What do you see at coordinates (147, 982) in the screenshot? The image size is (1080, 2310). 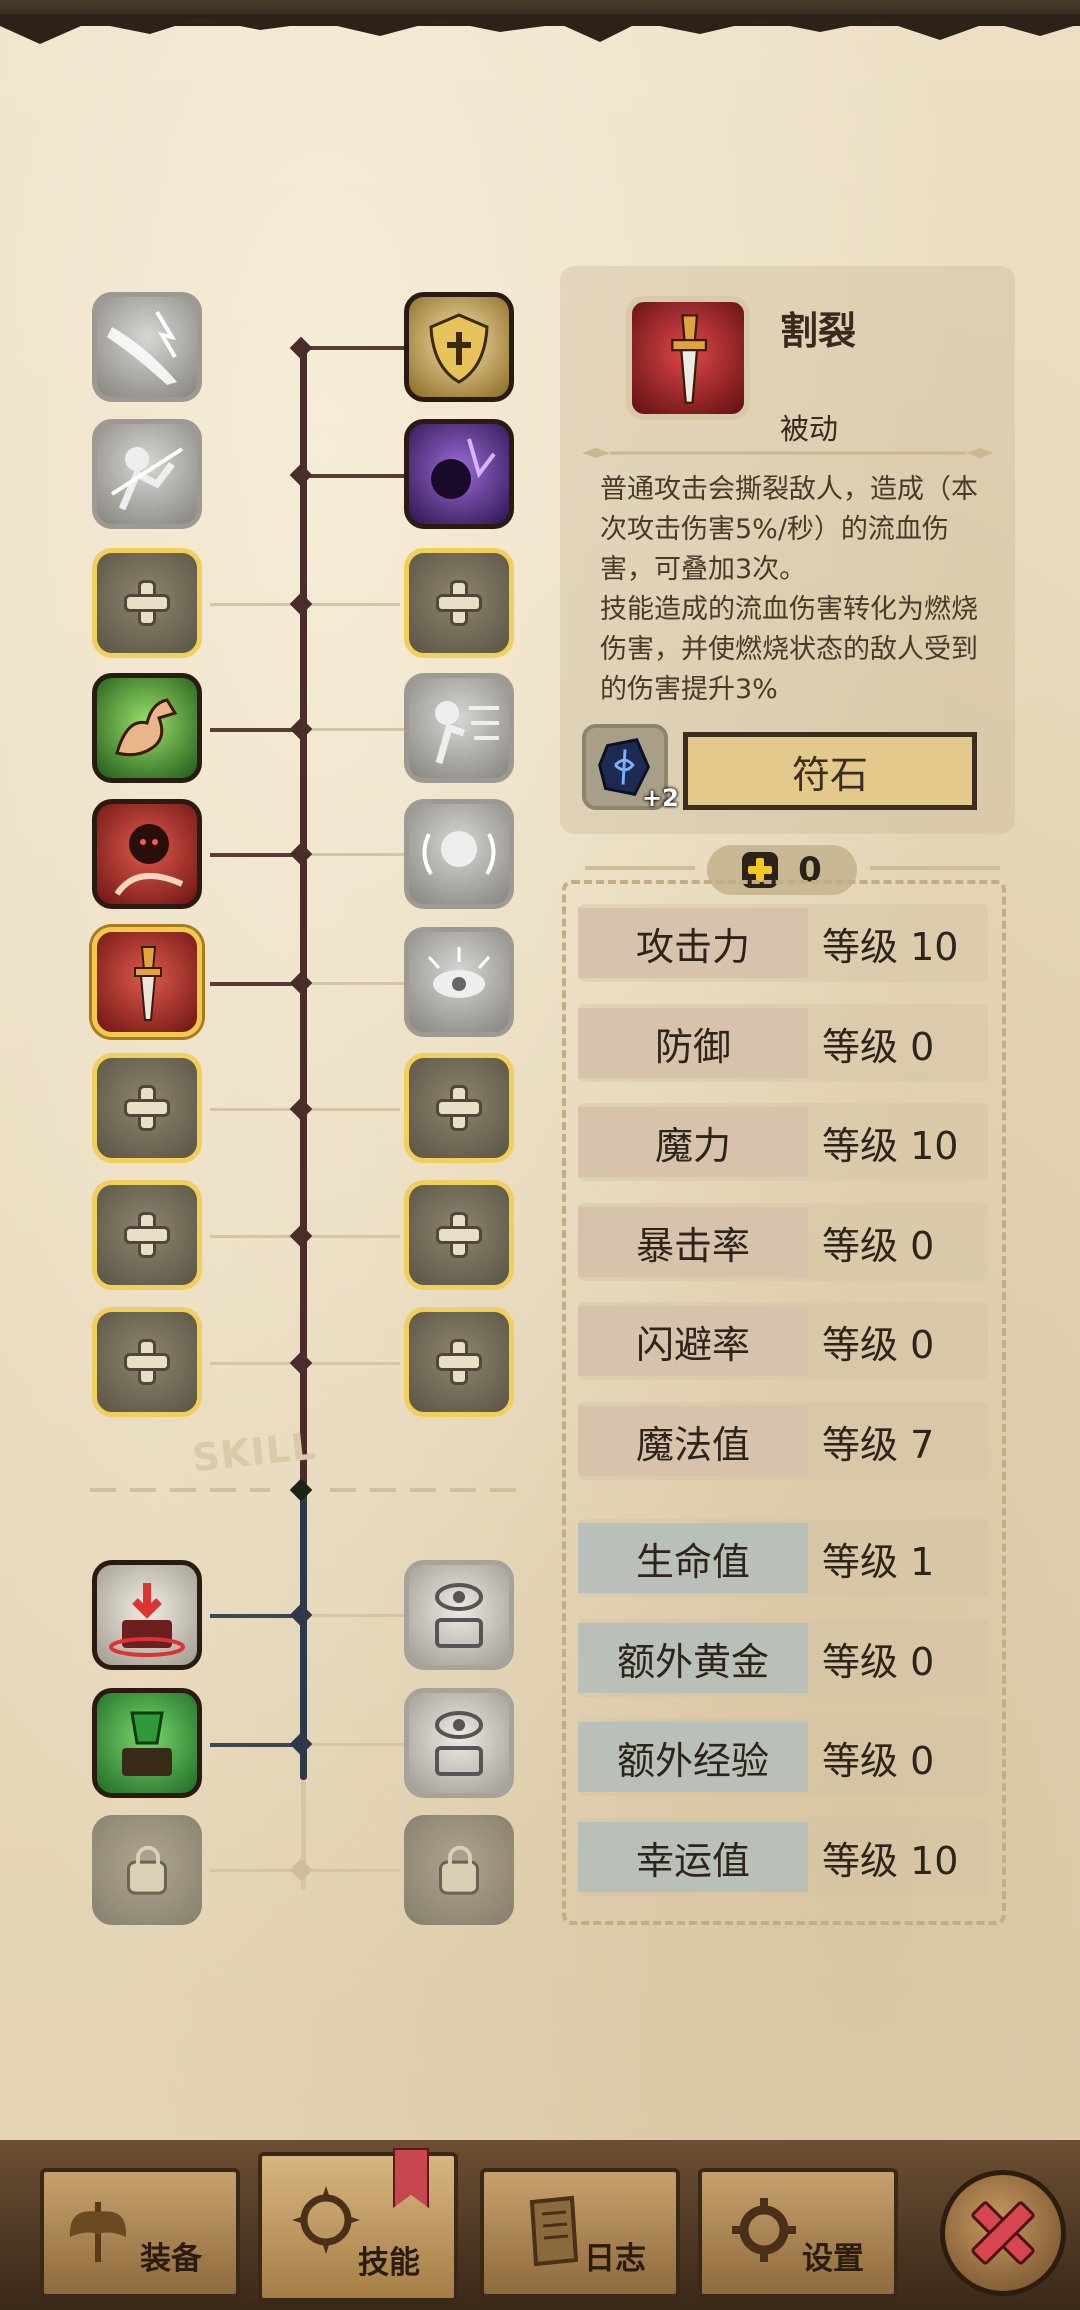 I see `skill-rend-icon` at bounding box center [147, 982].